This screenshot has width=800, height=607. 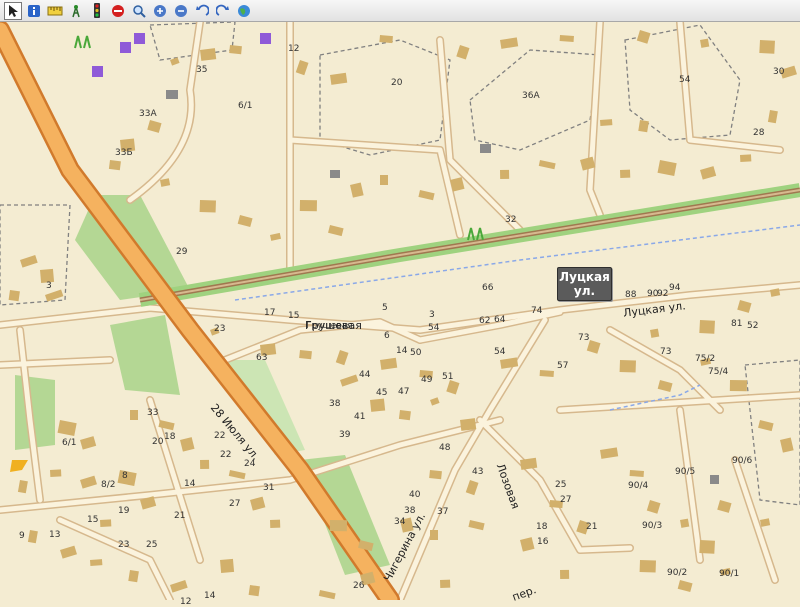 What do you see at coordinates (638, 486) in the screenshot?
I see `house-number-label: 90/4` at bounding box center [638, 486].